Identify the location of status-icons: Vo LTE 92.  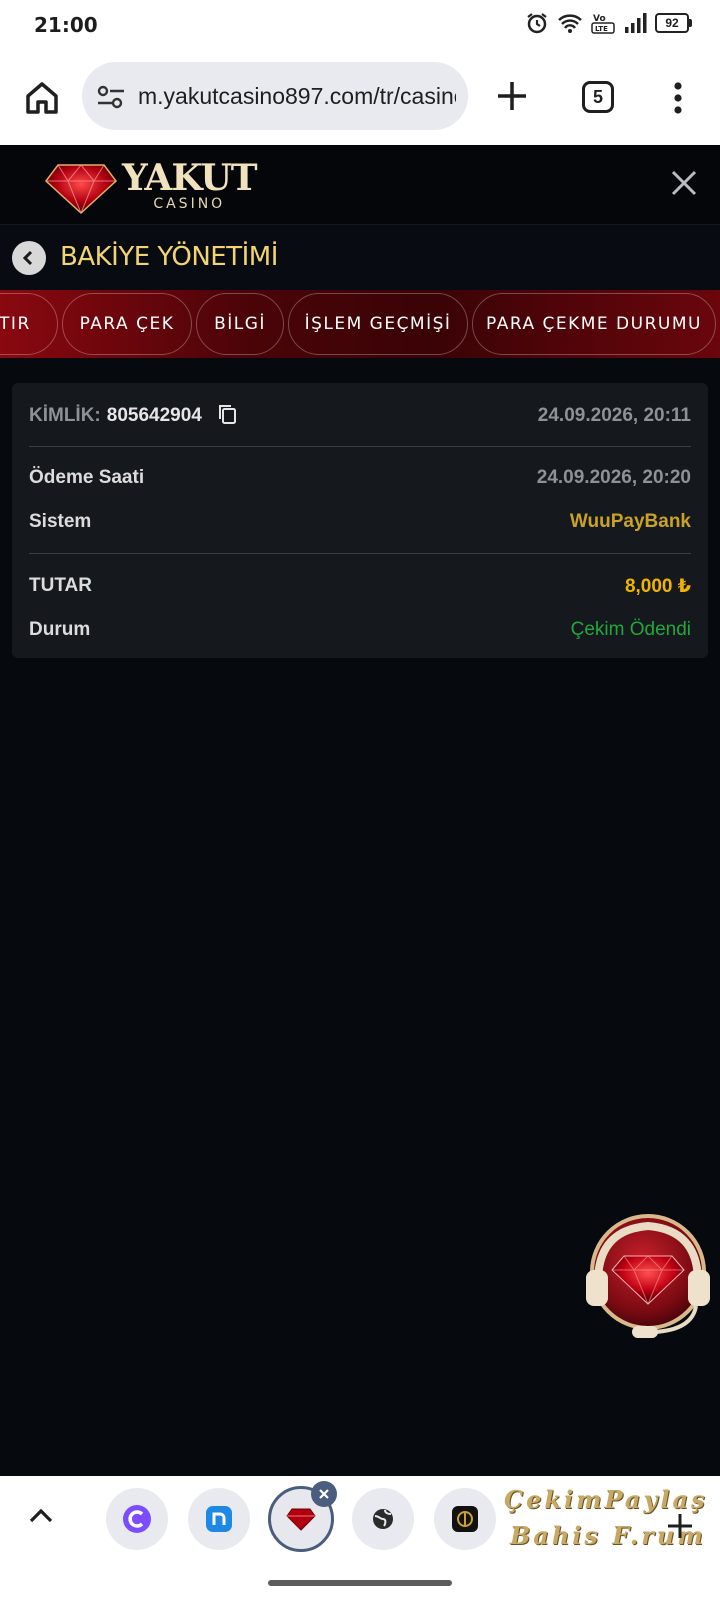
(608, 23).